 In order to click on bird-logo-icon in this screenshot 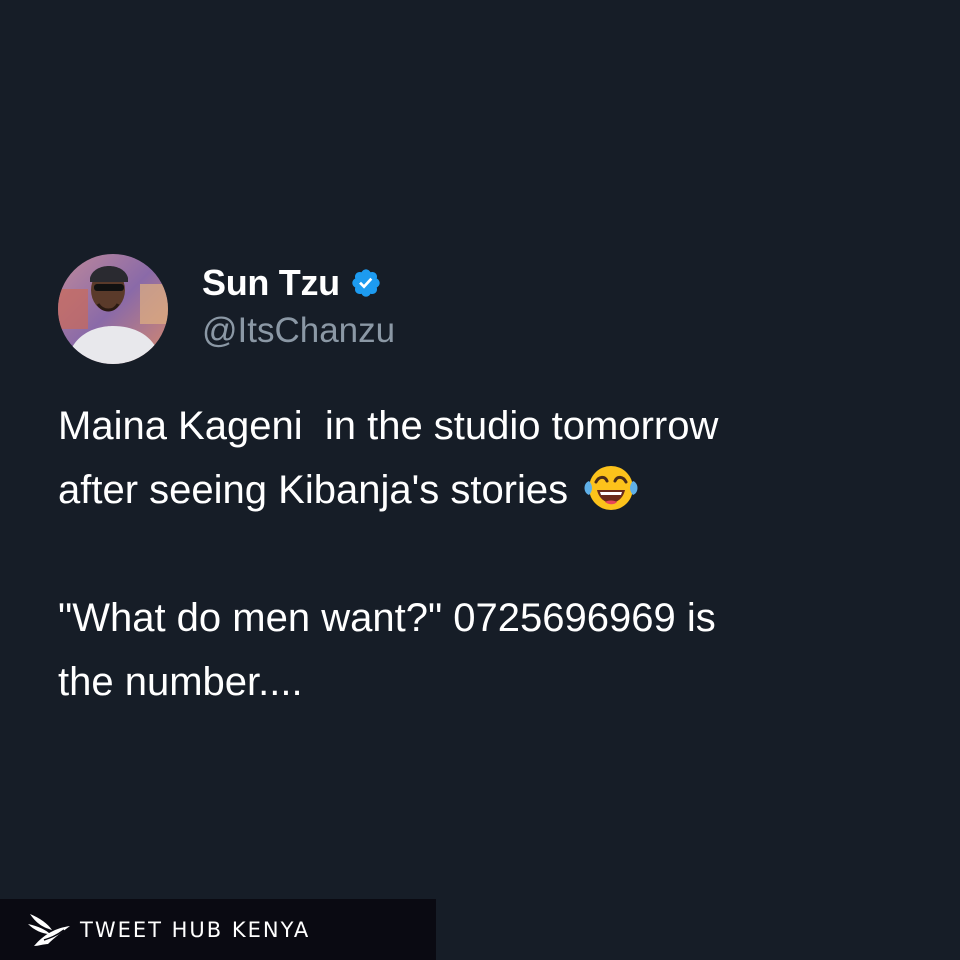, I will do `click(49, 930)`.